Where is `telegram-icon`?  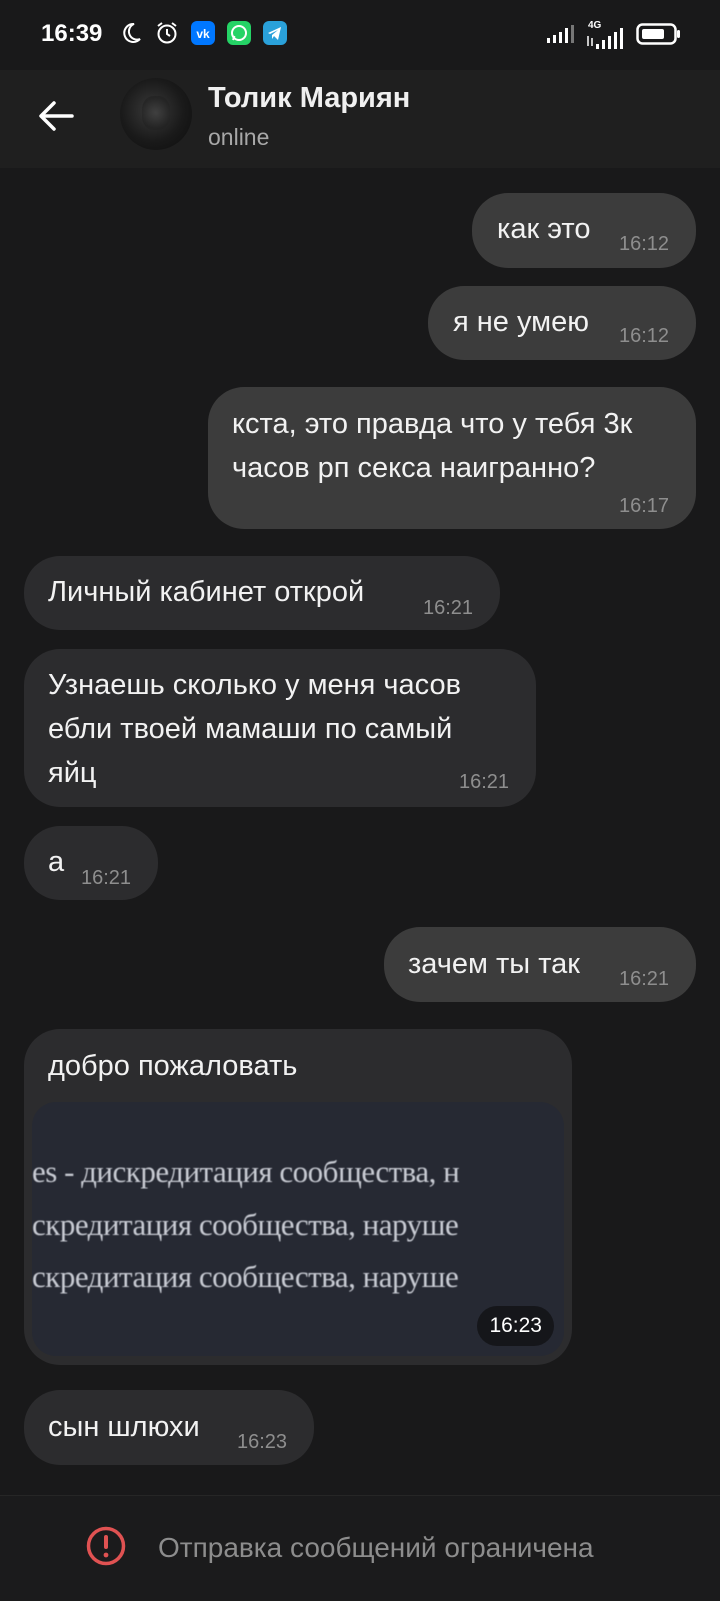
telegram-icon is located at coordinates (275, 33).